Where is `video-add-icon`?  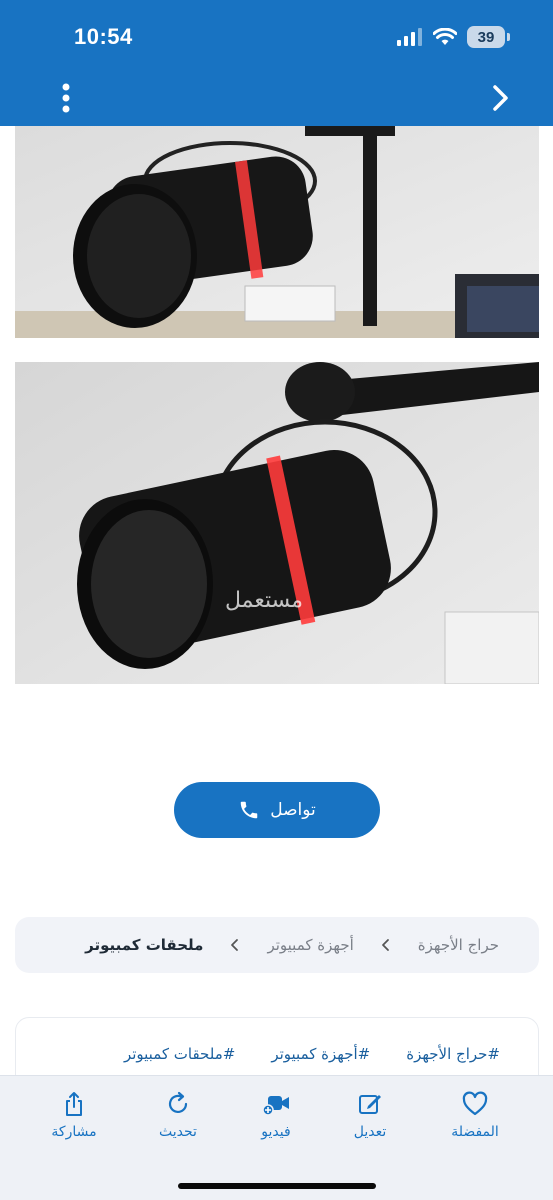
video-add-icon is located at coordinates (275, 1106).